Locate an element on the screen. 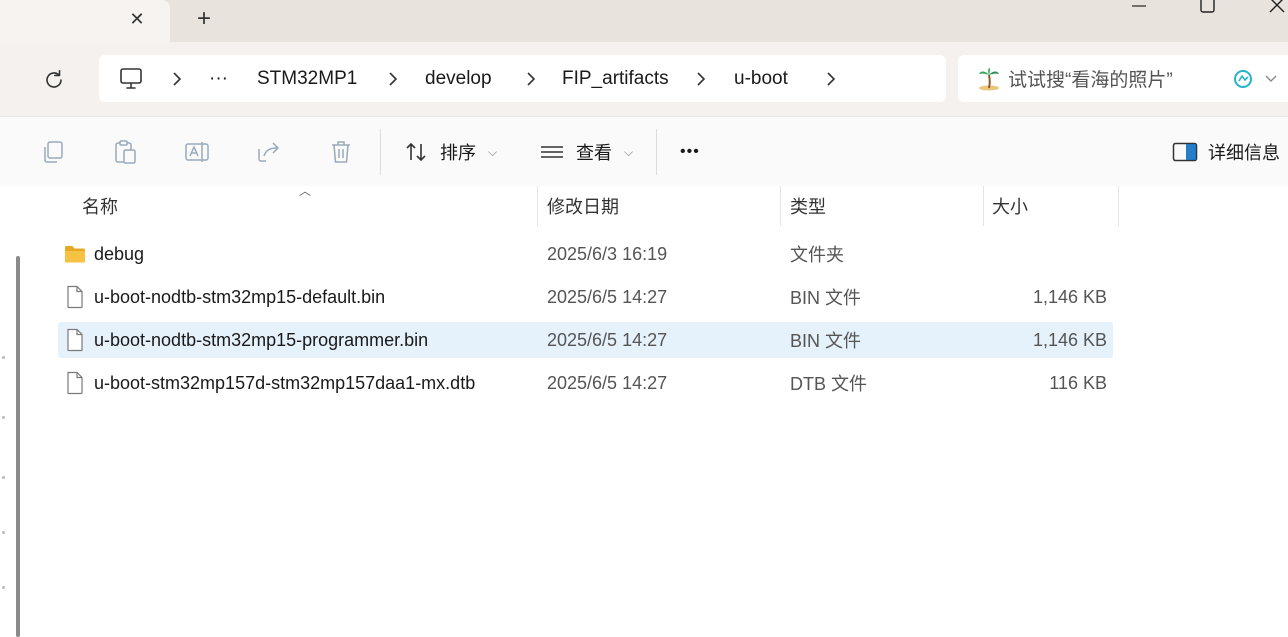 Image resolution: width=1288 pixels, height=637 pixels. refresh-icon is located at coordinates (54, 79).